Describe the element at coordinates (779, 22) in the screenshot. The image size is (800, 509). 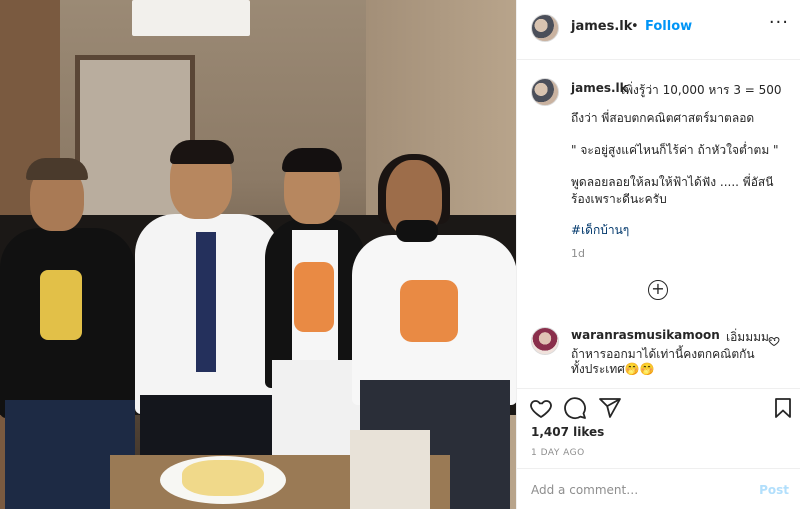
I see `more-options-icon: ···` at that location.